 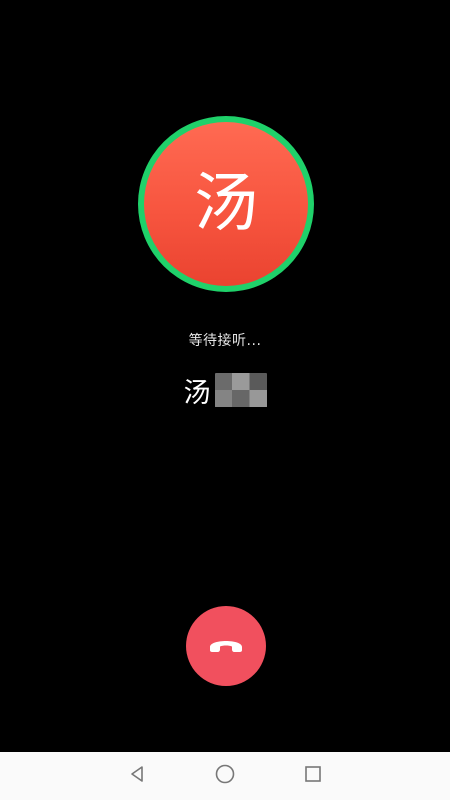 I want to click on caller-name-row: 汤, so click(x=225, y=390).